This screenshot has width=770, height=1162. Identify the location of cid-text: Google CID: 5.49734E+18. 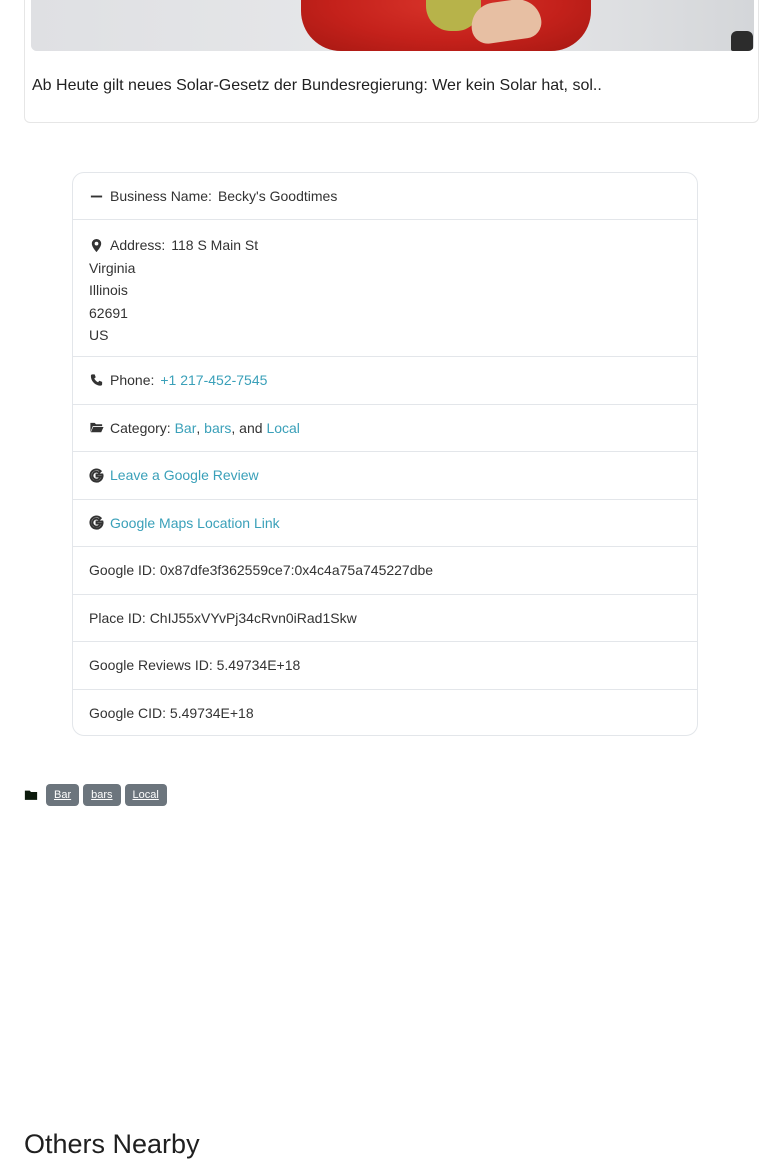
(171, 713).